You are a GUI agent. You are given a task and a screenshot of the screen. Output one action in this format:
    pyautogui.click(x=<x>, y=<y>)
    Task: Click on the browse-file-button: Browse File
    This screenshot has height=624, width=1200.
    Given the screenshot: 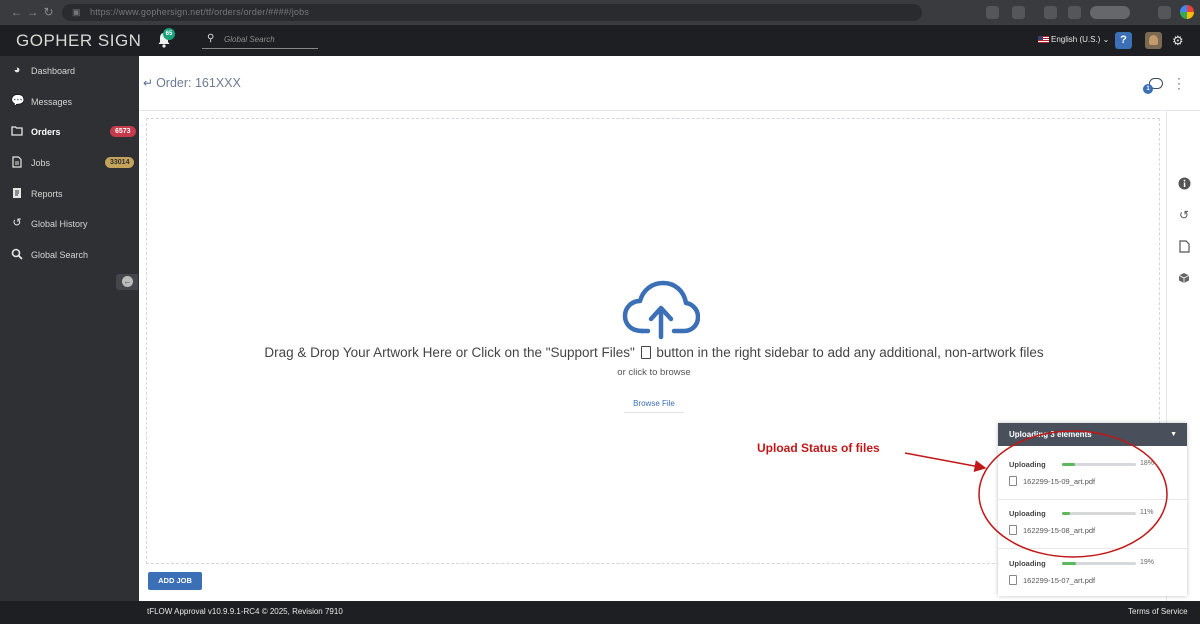 What is the action you would take?
    pyautogui.click(x=654, y=404)
    